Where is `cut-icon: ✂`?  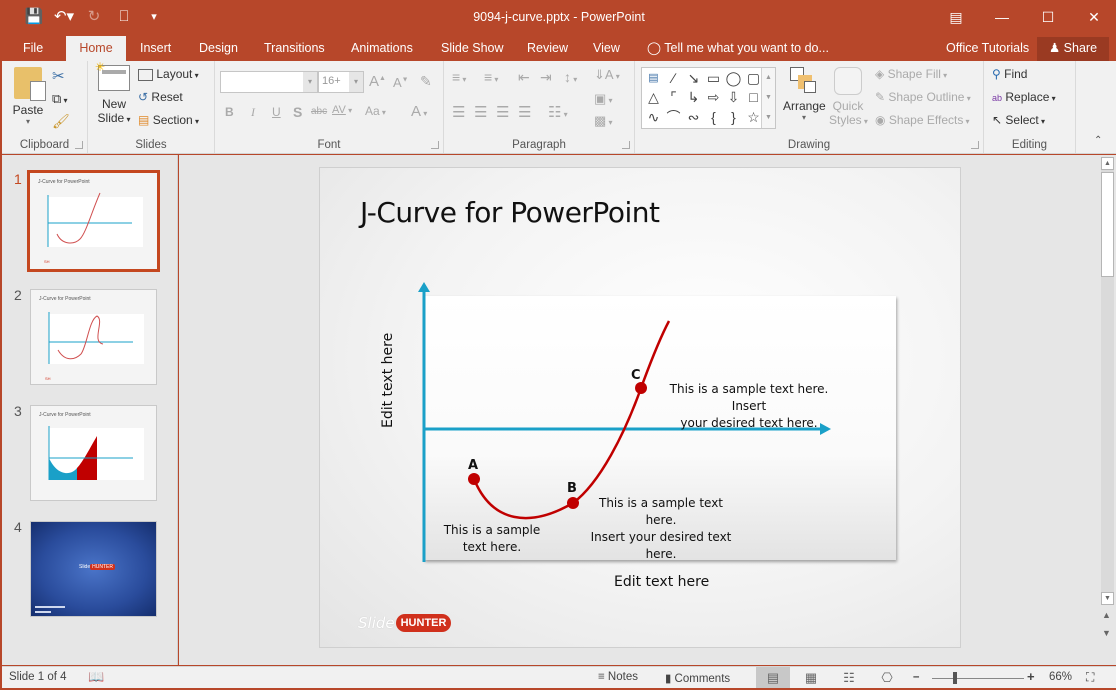 cut-icon: ✂ is located at coordinates (58, 76).